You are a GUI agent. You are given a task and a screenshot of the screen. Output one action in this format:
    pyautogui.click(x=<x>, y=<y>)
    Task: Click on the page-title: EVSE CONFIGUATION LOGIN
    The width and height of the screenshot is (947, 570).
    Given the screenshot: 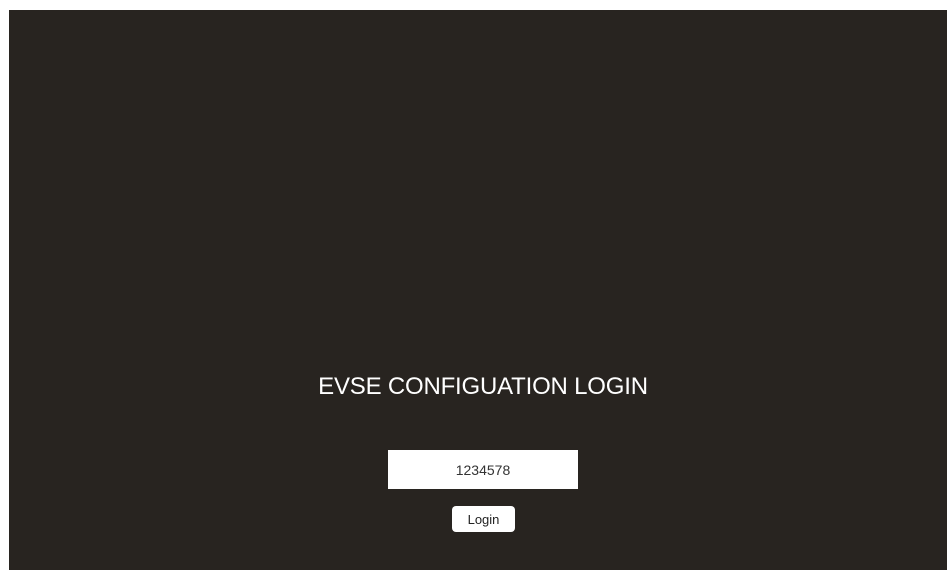 What is the action you would take?
    pyautogui.click(x=483, y=386)
    